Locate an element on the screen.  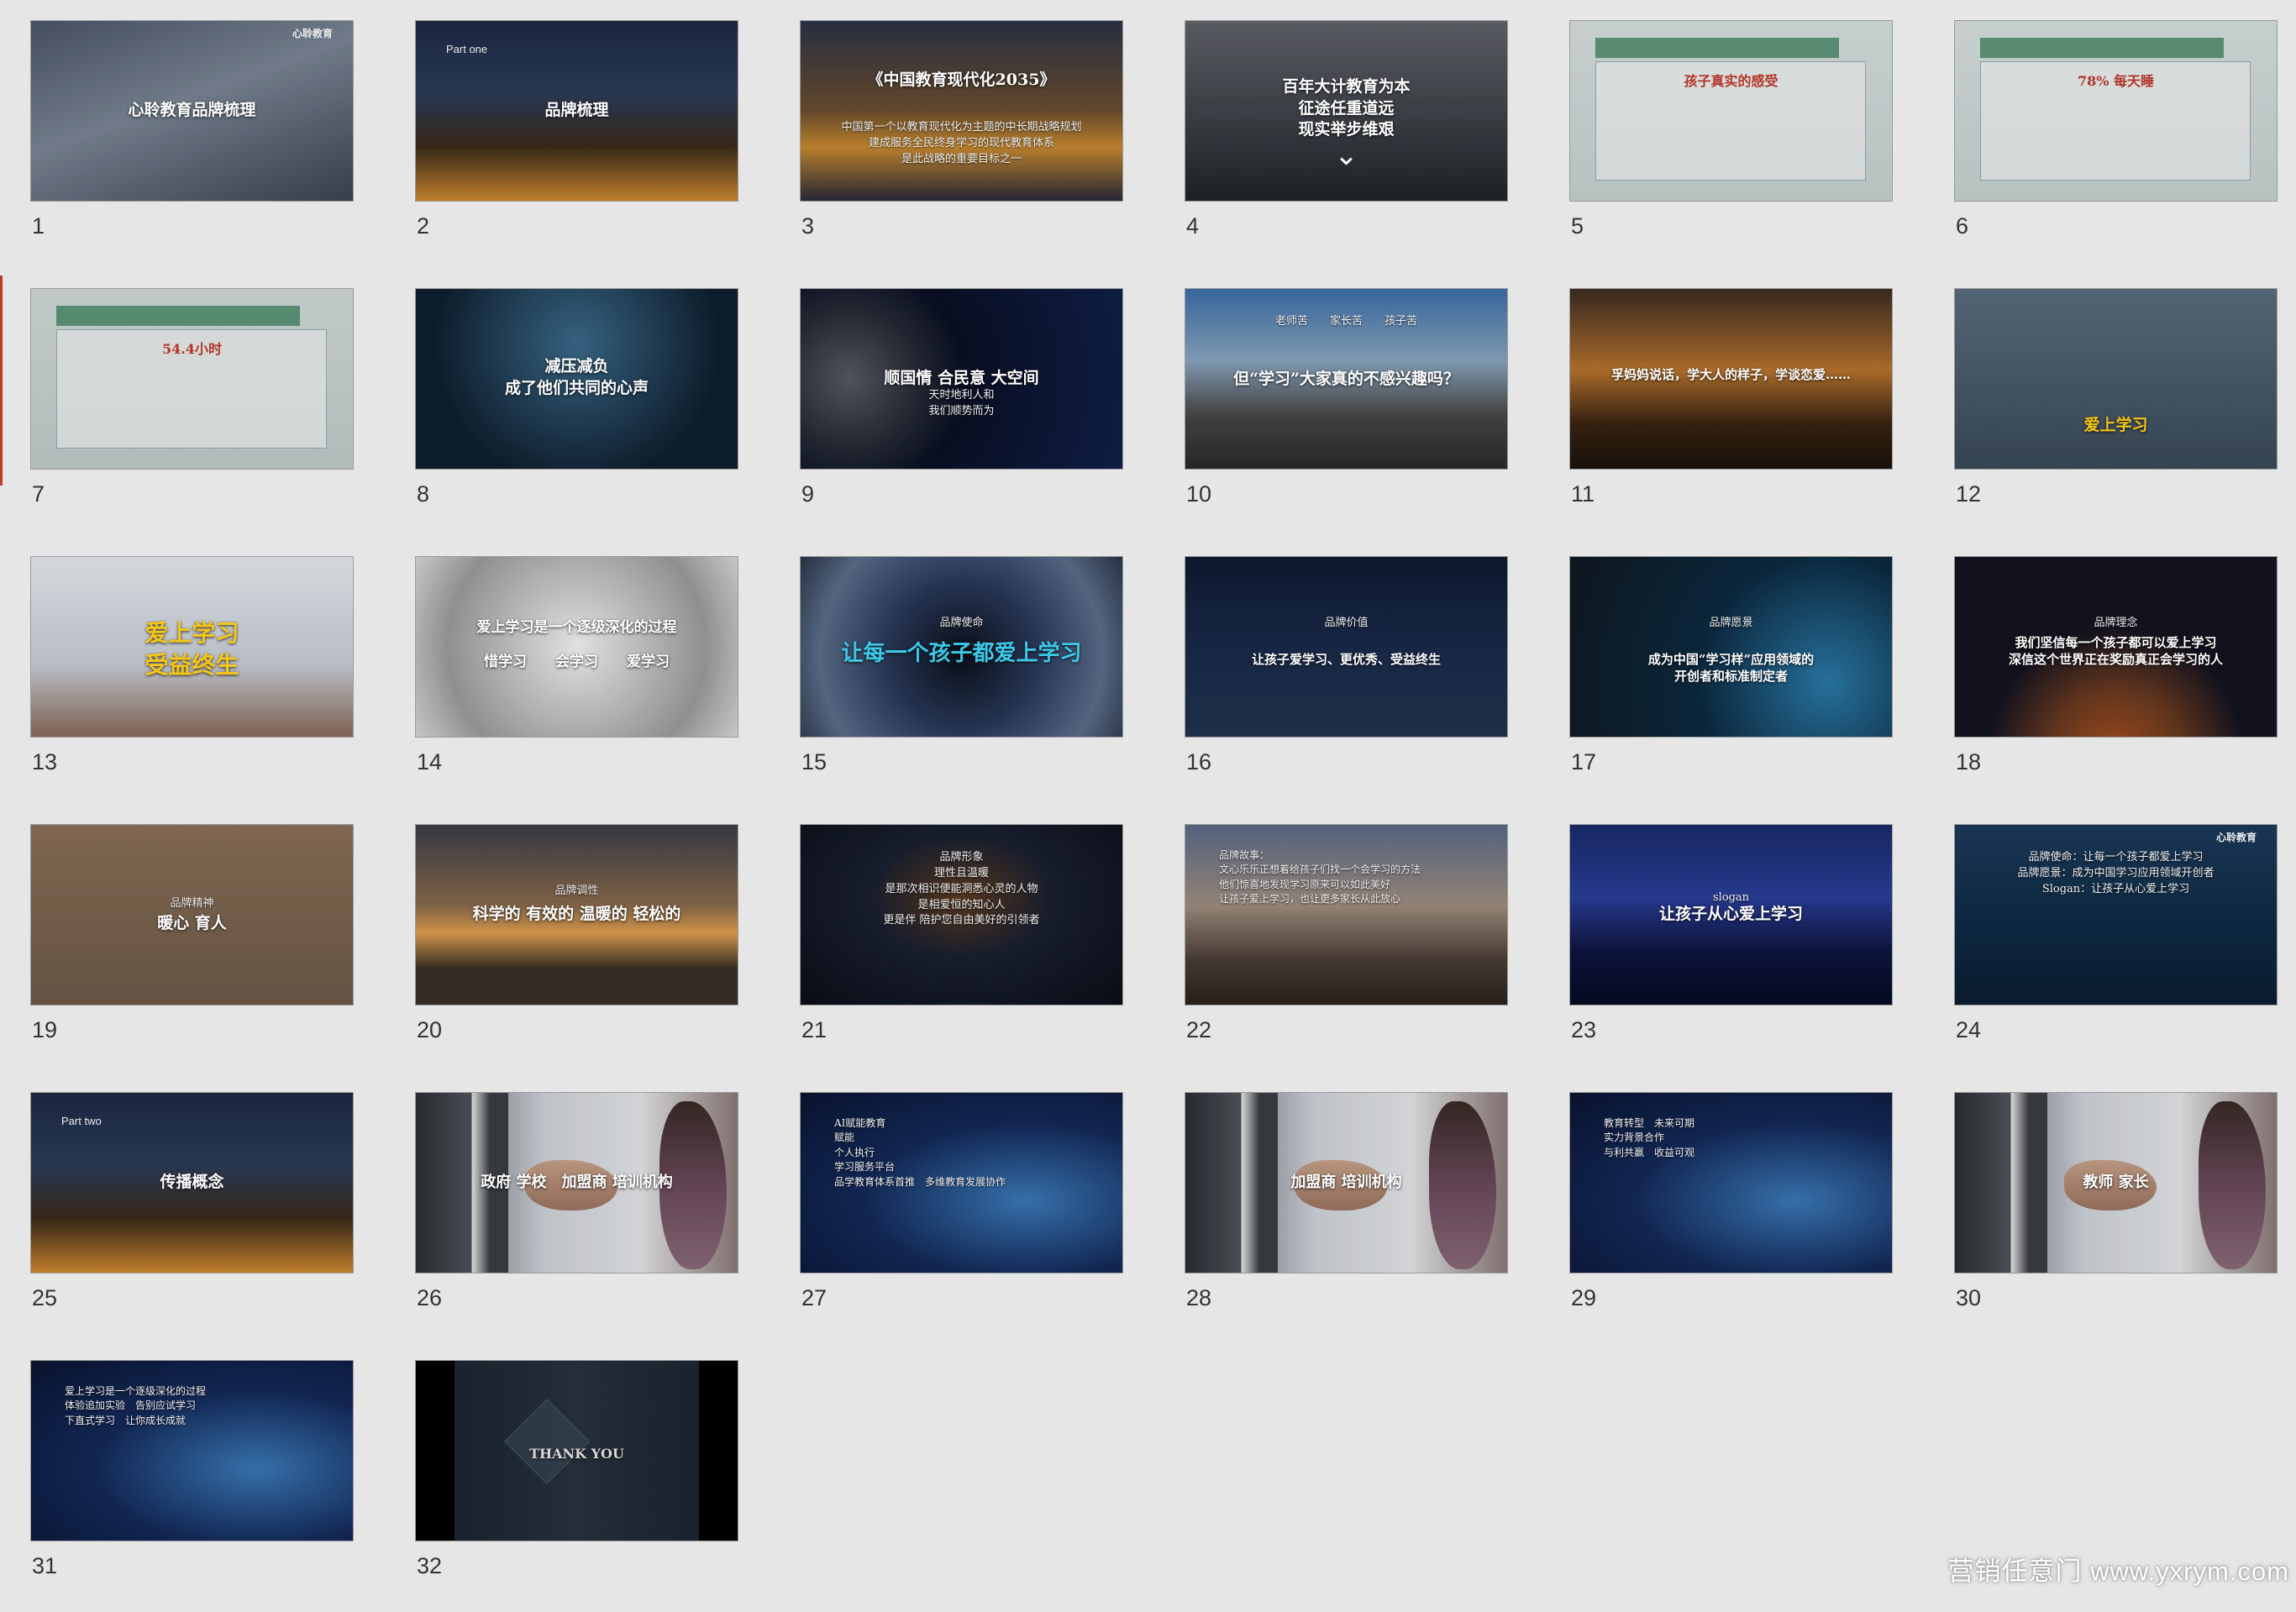
slide-thumbnail: 品牌愿景 成为中国“学习样”应用领域的 开创者和标准制定者 is located at coordinates (1731, 647).